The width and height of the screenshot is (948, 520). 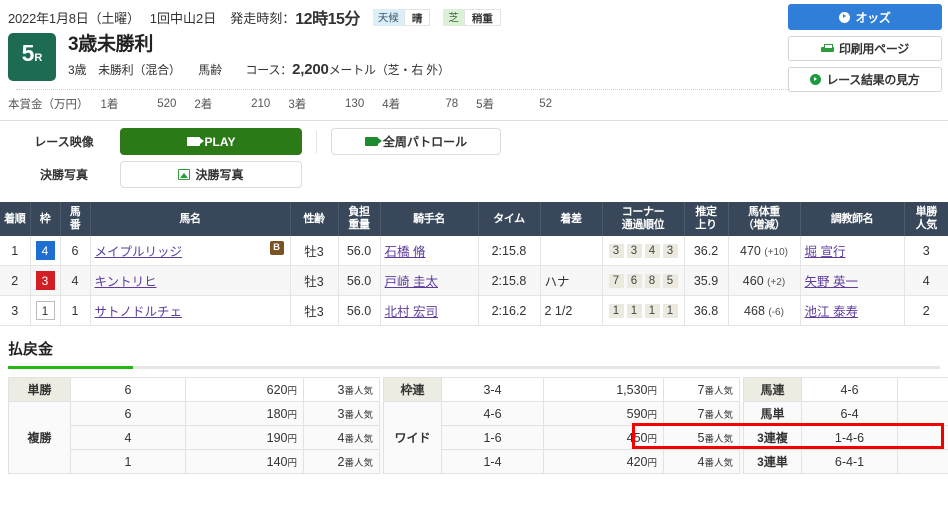 I want to click on horse-name-link: メイプルリッジ, so click(x=139, y=252).